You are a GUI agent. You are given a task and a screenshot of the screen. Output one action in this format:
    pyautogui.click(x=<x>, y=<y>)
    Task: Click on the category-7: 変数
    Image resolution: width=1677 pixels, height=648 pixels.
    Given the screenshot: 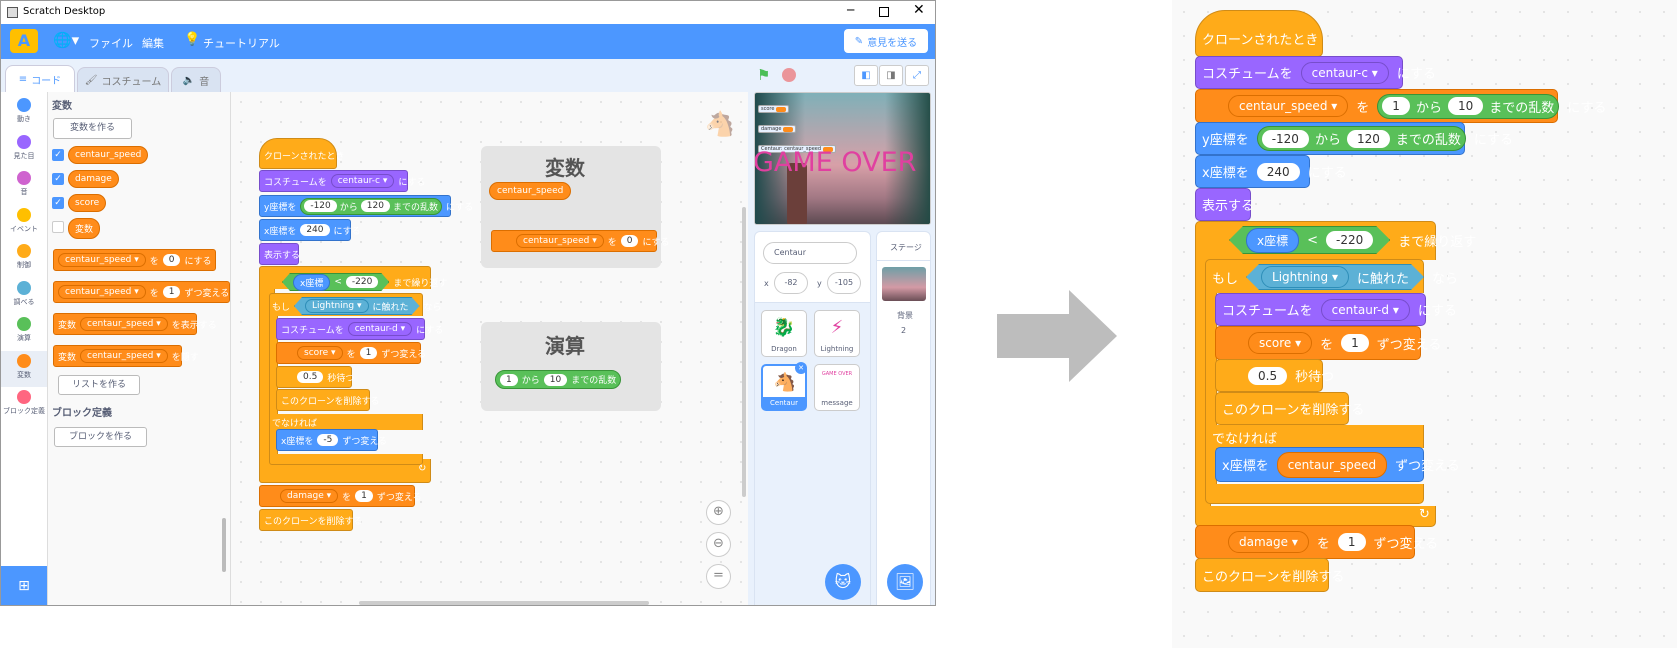 What is the action you would take?
    pyautogui.click(x=24, y=368)
    